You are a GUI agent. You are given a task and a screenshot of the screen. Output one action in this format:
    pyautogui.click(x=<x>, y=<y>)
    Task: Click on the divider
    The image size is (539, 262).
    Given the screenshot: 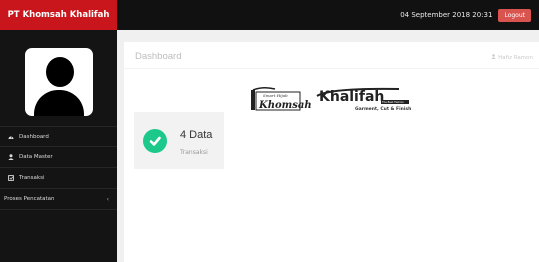 What is the action you would take?
    pyautogui.click(x=331, y=68)
    